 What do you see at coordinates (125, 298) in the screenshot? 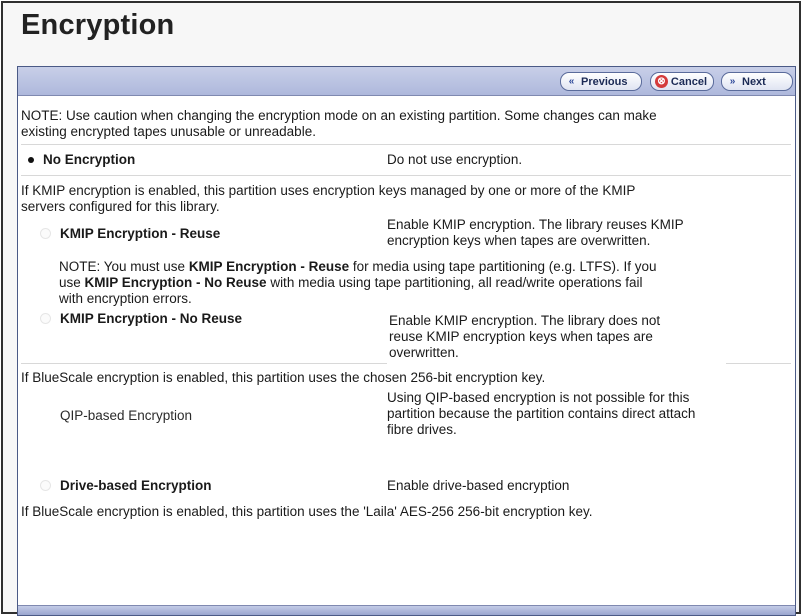
I see `kmip-note-line3: with encryption errors.` at bounding box center [125, 298].